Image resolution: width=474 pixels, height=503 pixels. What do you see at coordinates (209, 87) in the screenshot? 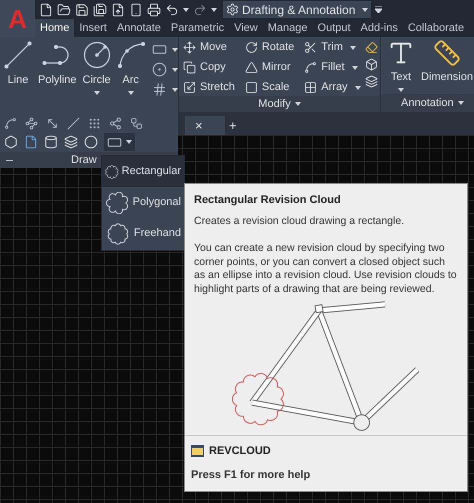
I see `modify-tool-button: Stretch` at bounding box center [209, 87].